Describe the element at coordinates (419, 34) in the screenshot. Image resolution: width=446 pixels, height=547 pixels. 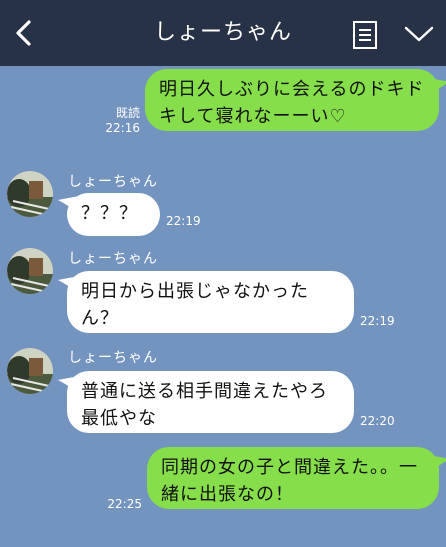
I see `chevron-down-icon` at that location.